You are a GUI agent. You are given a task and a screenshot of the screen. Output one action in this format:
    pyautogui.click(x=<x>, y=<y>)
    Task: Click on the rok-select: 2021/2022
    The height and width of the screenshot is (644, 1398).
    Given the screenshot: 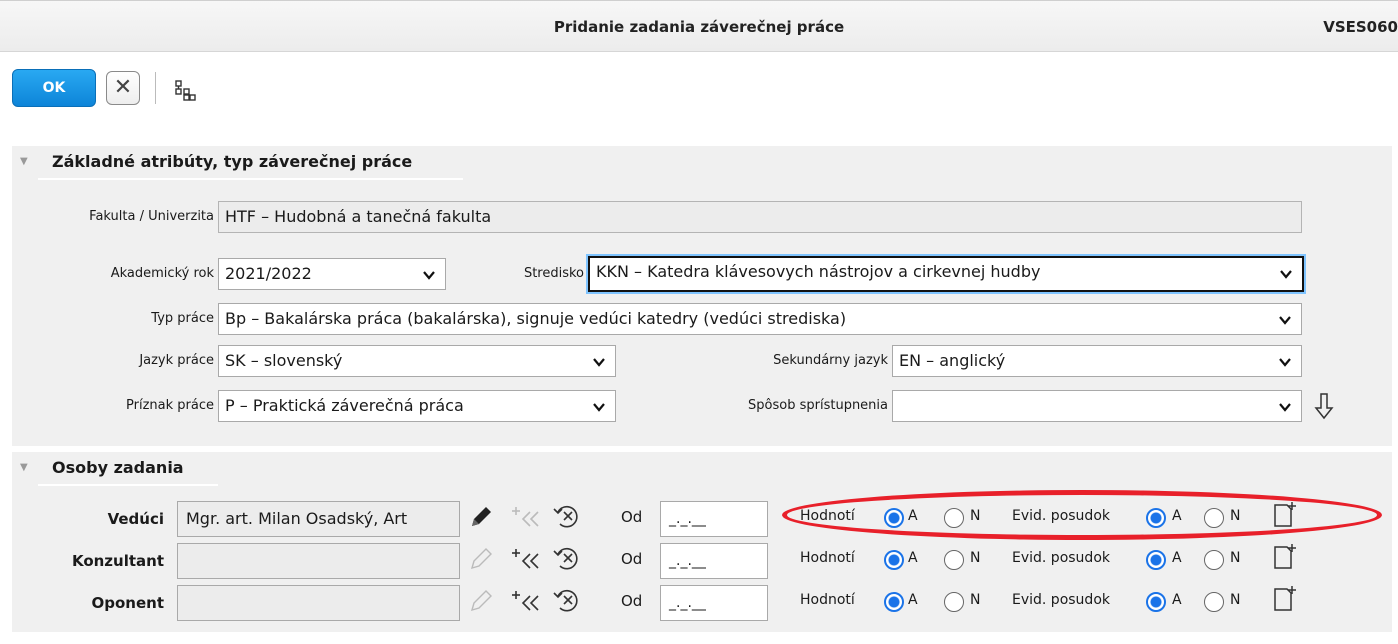 What is the action you would take?
    pyautogui.click(x=332, y=274)
    